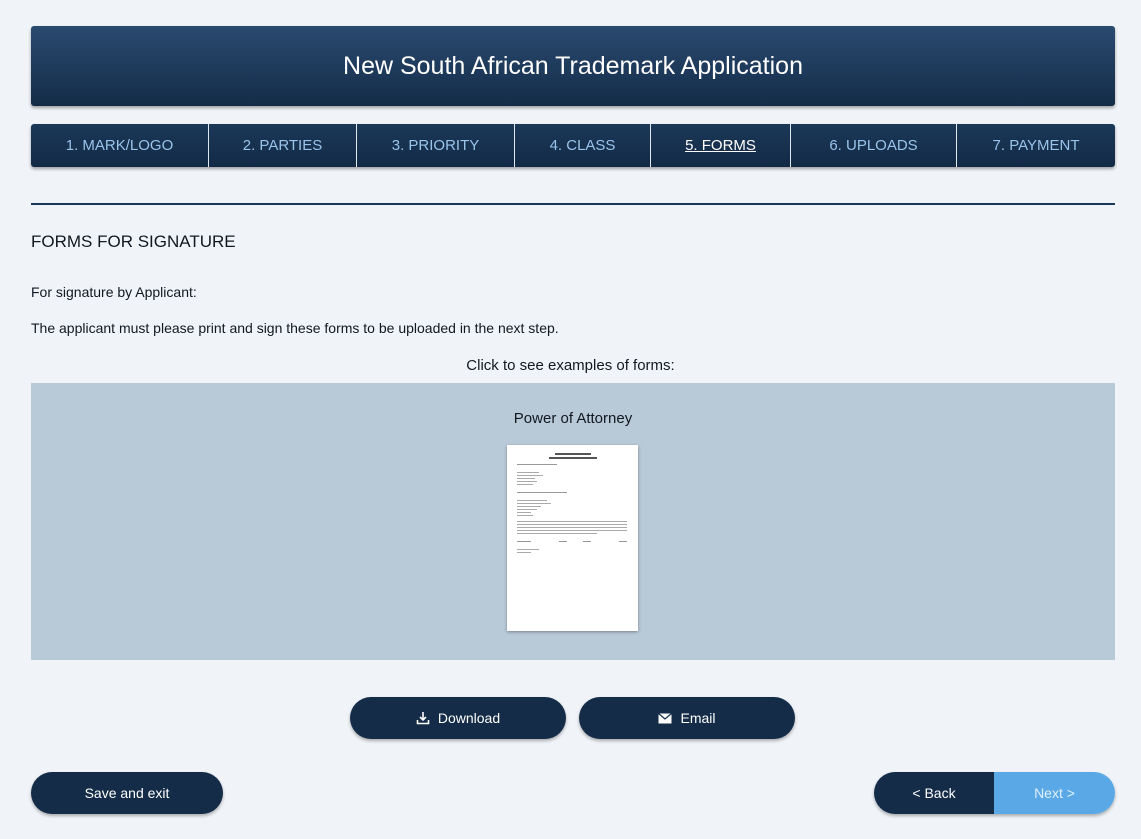  What do you see at coordinates (721, 145) in the screenshot?
I see `tab-forms: 5. FORMS` at bounding box center [721, 145].